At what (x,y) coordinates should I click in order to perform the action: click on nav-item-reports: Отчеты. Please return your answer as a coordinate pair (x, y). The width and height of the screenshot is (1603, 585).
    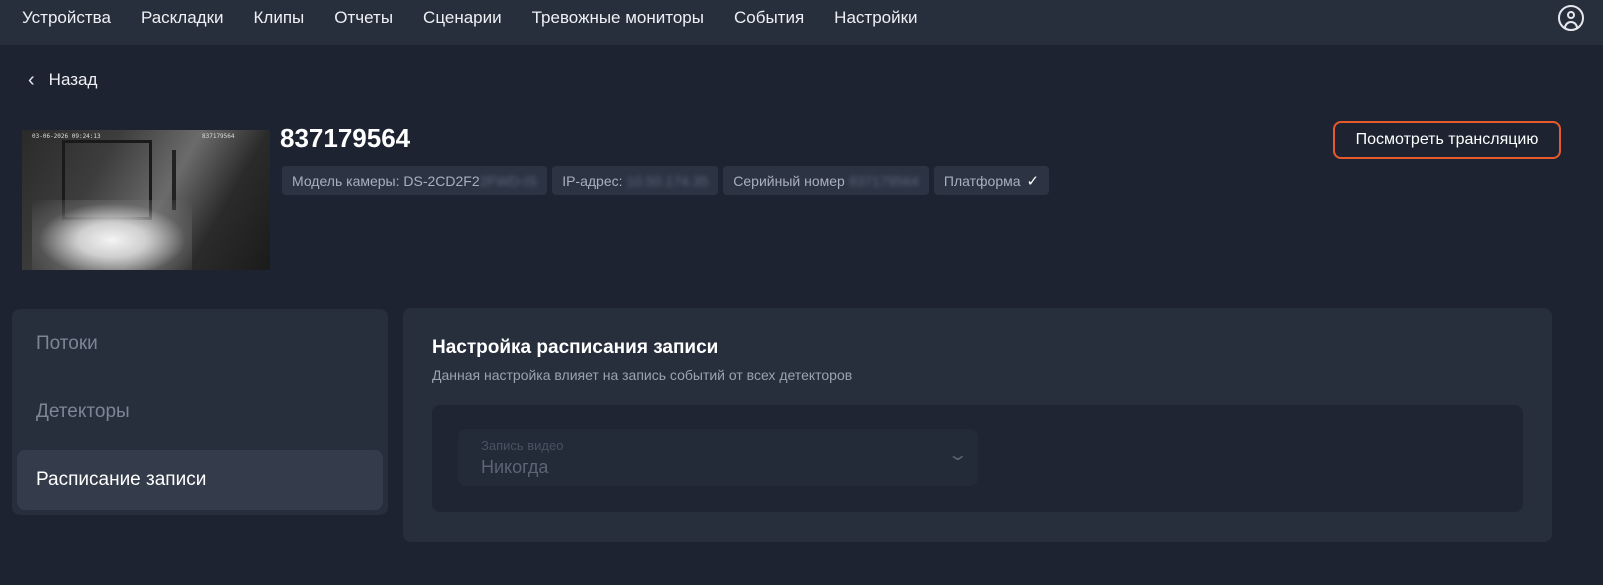
    Looking at the image, I should click on (363, 18).